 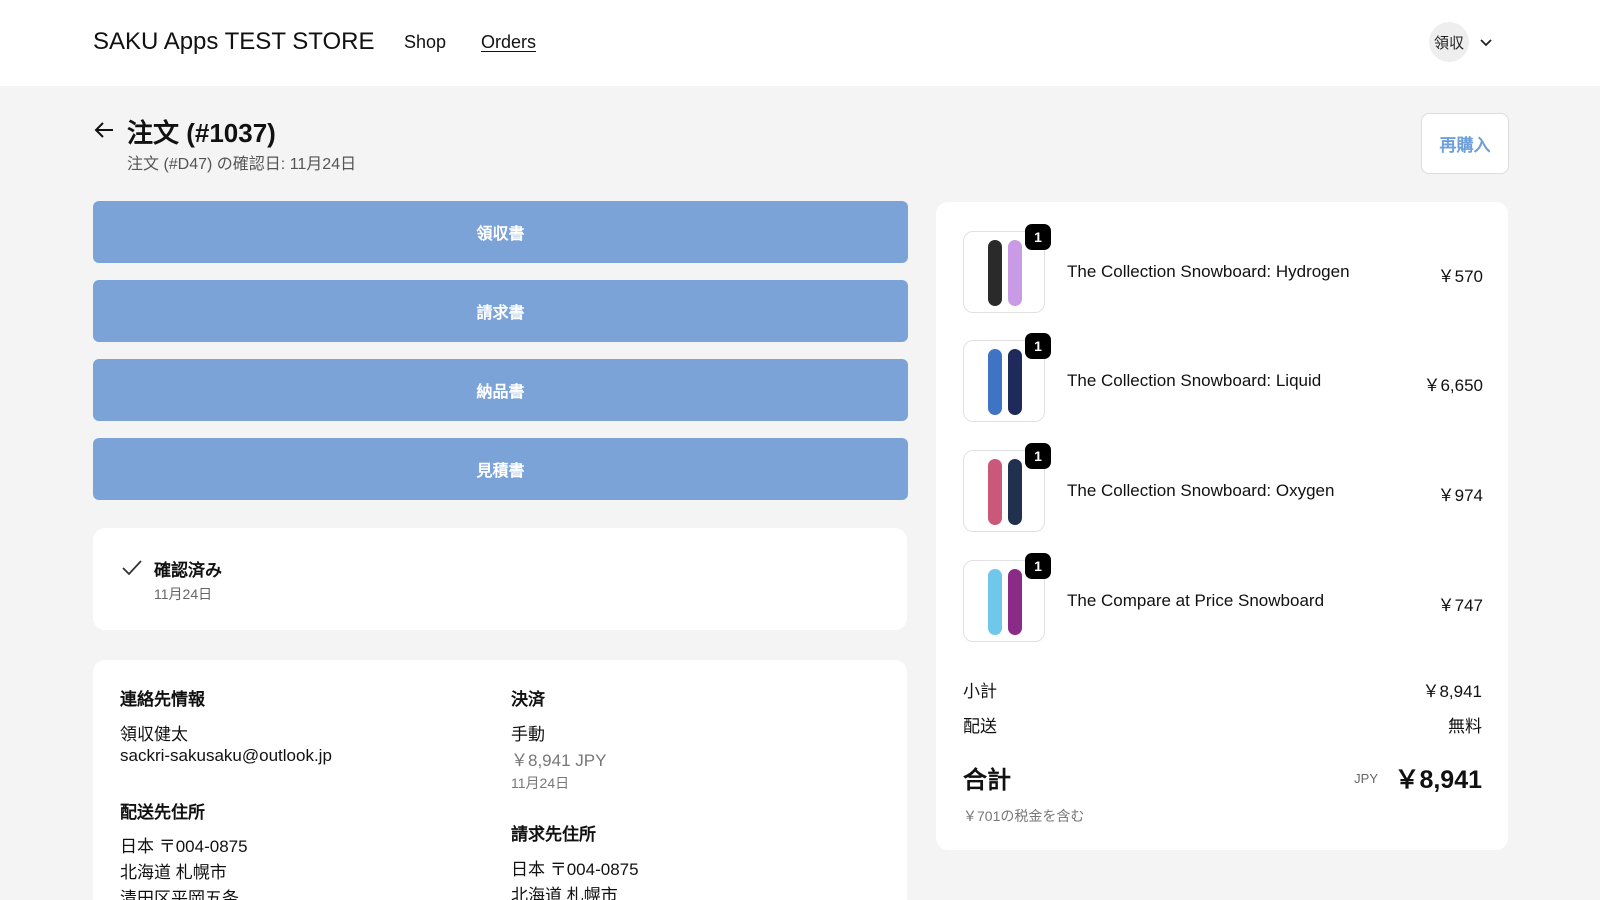 What do you see at coordinates (1024, 816) in the screenshot?
I see `tax-note: ￥701の税金を含む` at bounding box center [1024, 816].